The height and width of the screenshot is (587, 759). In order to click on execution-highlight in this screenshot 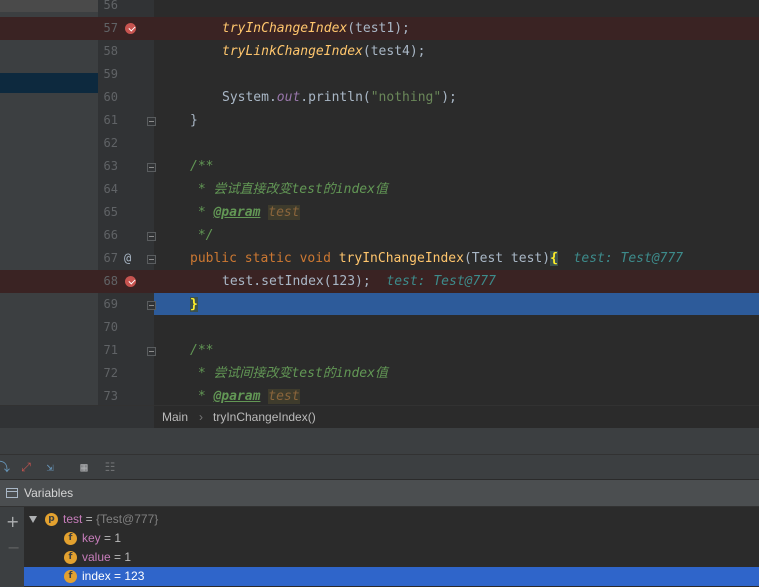, I will do `click(456, 304)`.